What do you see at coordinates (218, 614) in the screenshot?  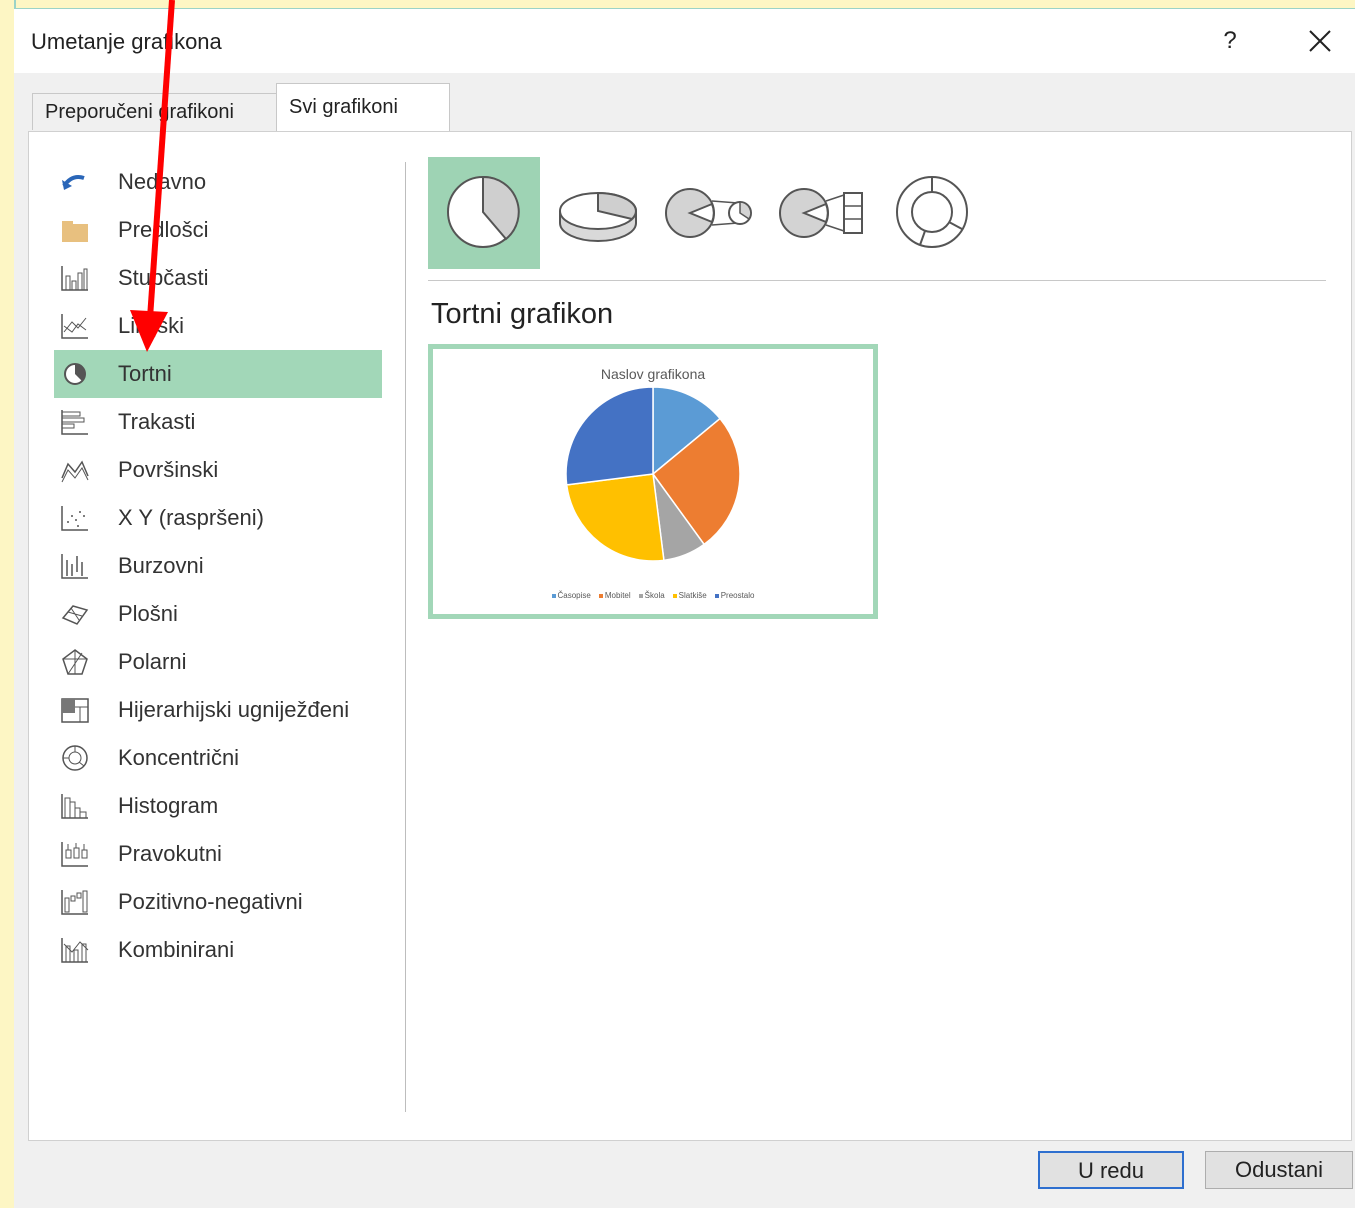 I see `sidebar-item-surface-chart: Plošni` at bounding box center [218, 614].